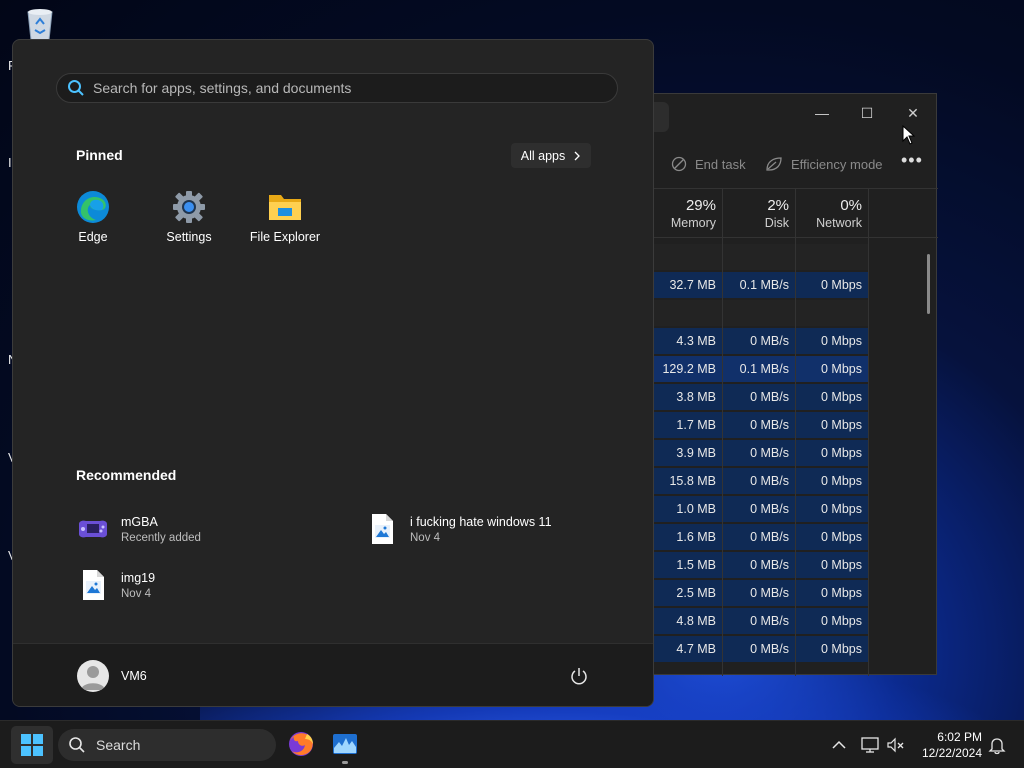 This screenshot has width=1024, height=768. Describe the element at coordinates (661, 117) in the screenshot. I see `tm-search-box` at that location.